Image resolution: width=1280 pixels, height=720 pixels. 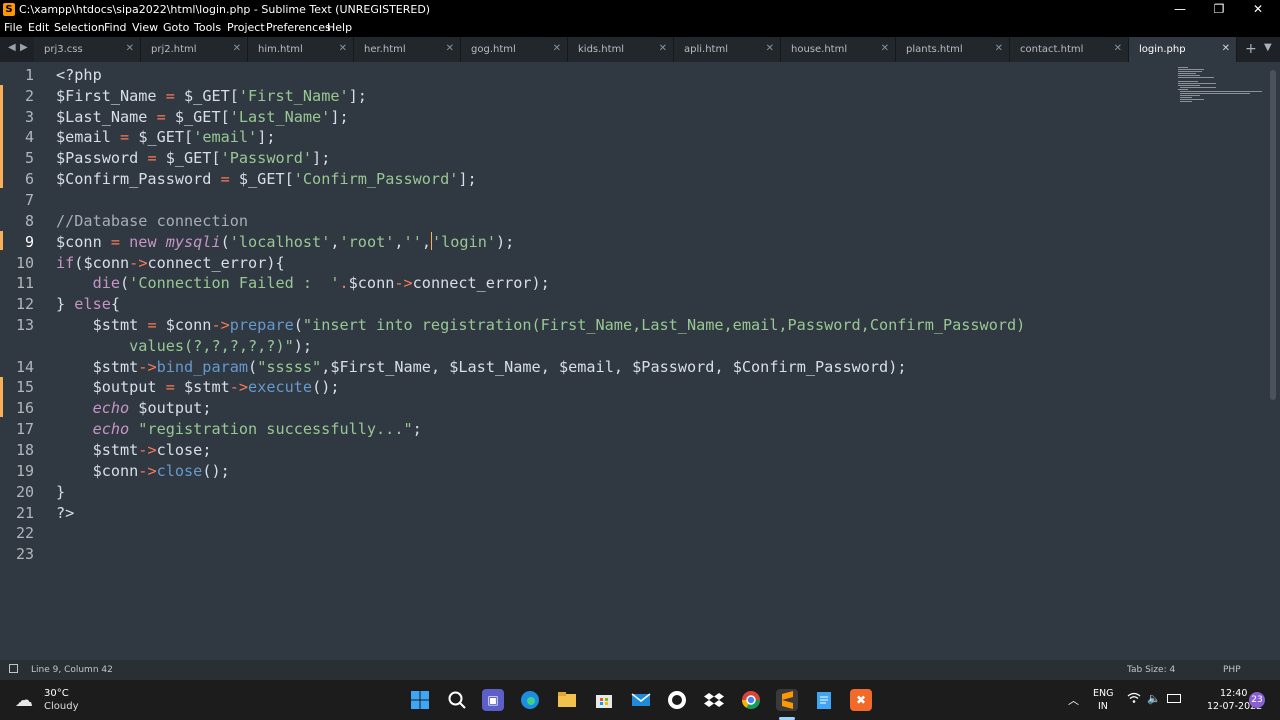 I want to click on close-button: ✕, so click(x=1258, y=9).